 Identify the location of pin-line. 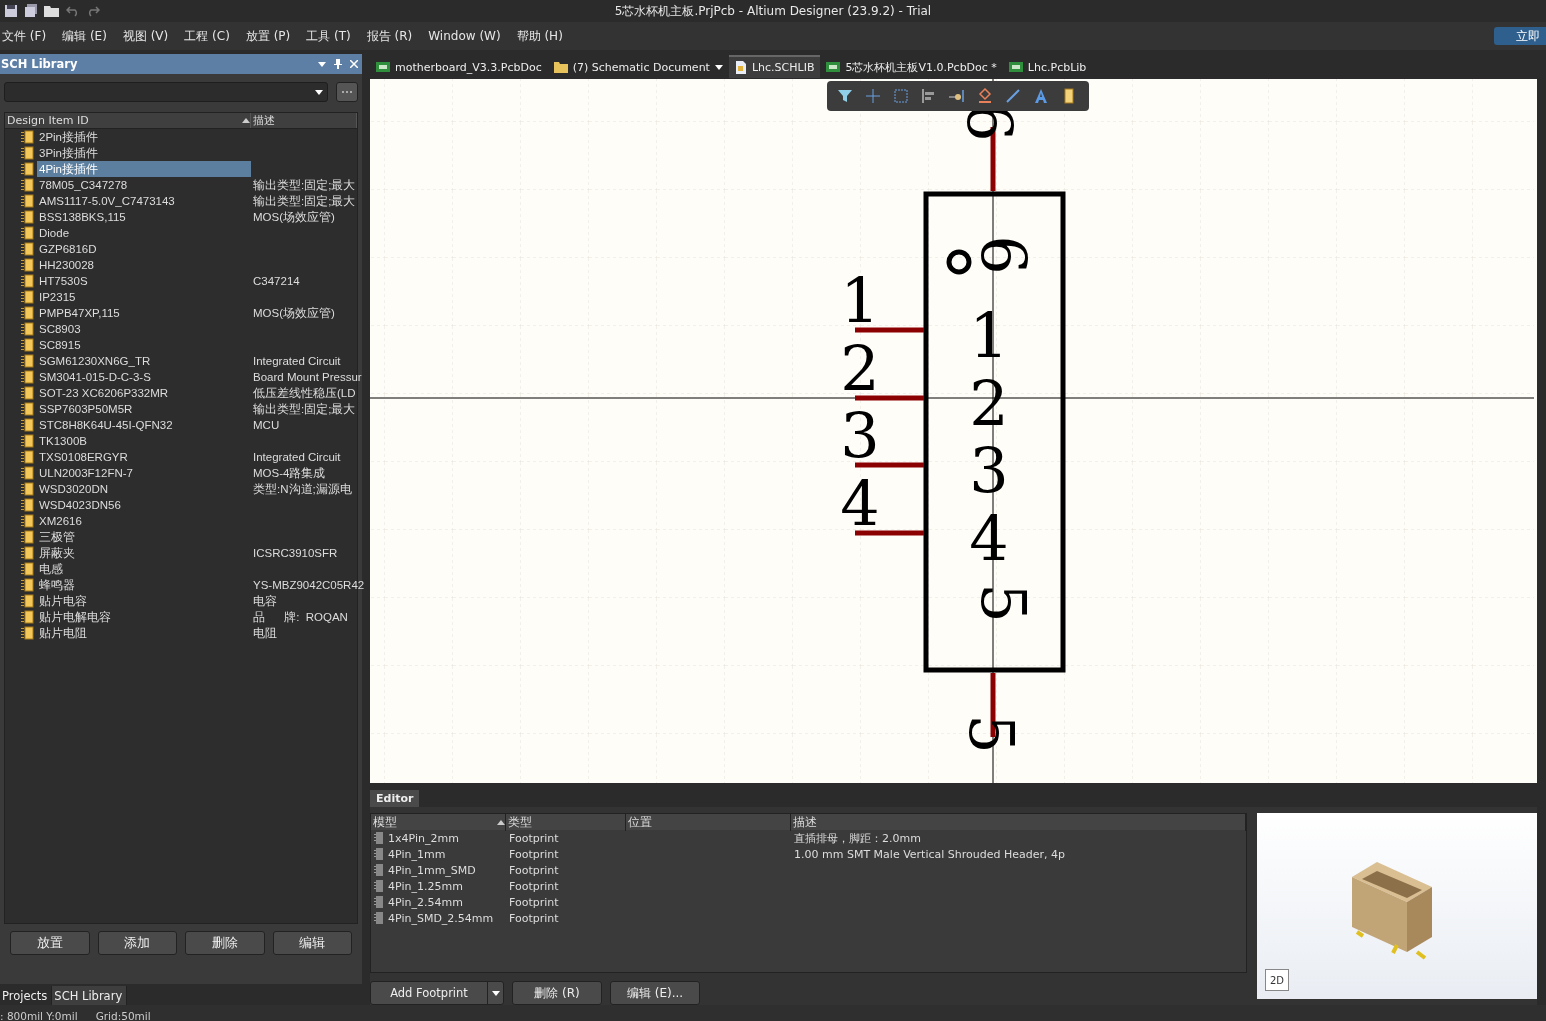
(889, 330).